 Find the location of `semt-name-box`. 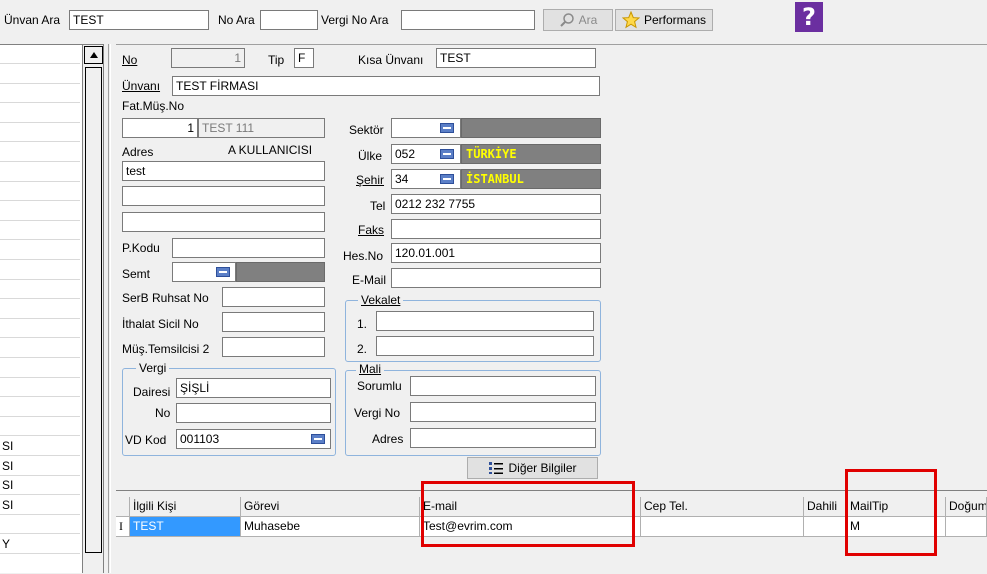

semt-name-box is located at coordinates (280, 272).